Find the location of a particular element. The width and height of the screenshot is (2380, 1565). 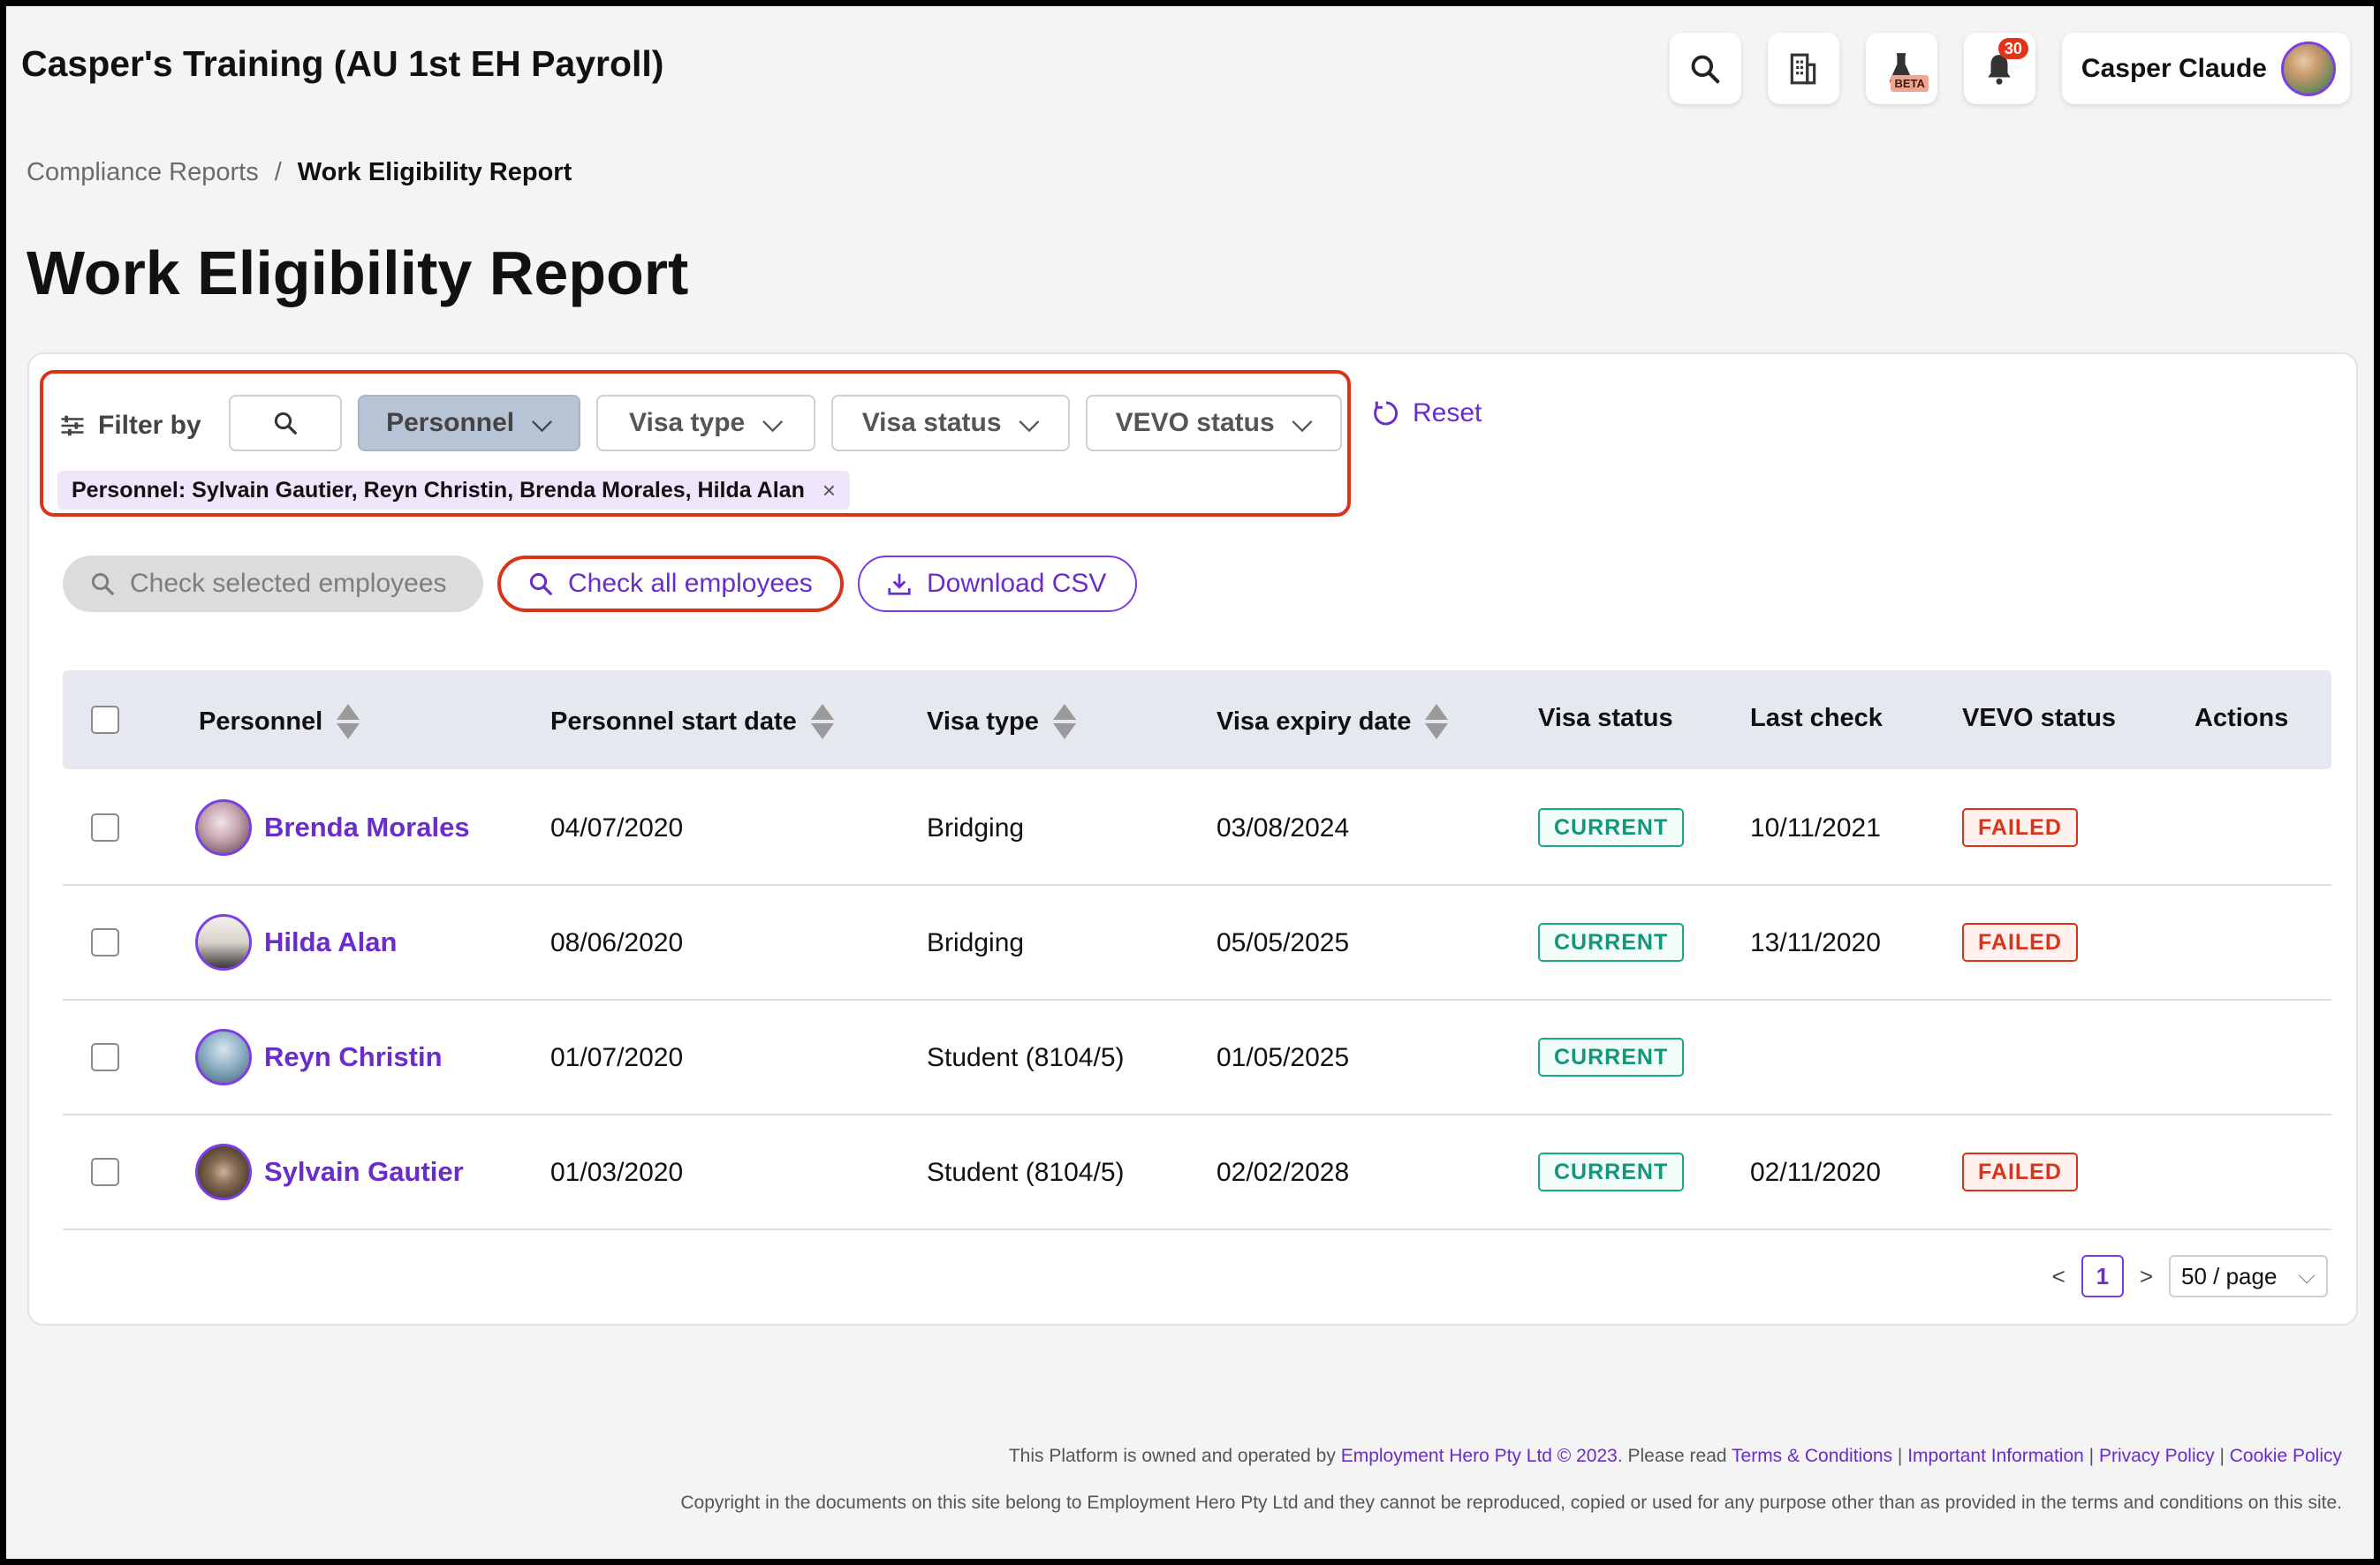

filter-visa-status-dropdown: Visa status ⌵ is located at coordinates (950, 423).